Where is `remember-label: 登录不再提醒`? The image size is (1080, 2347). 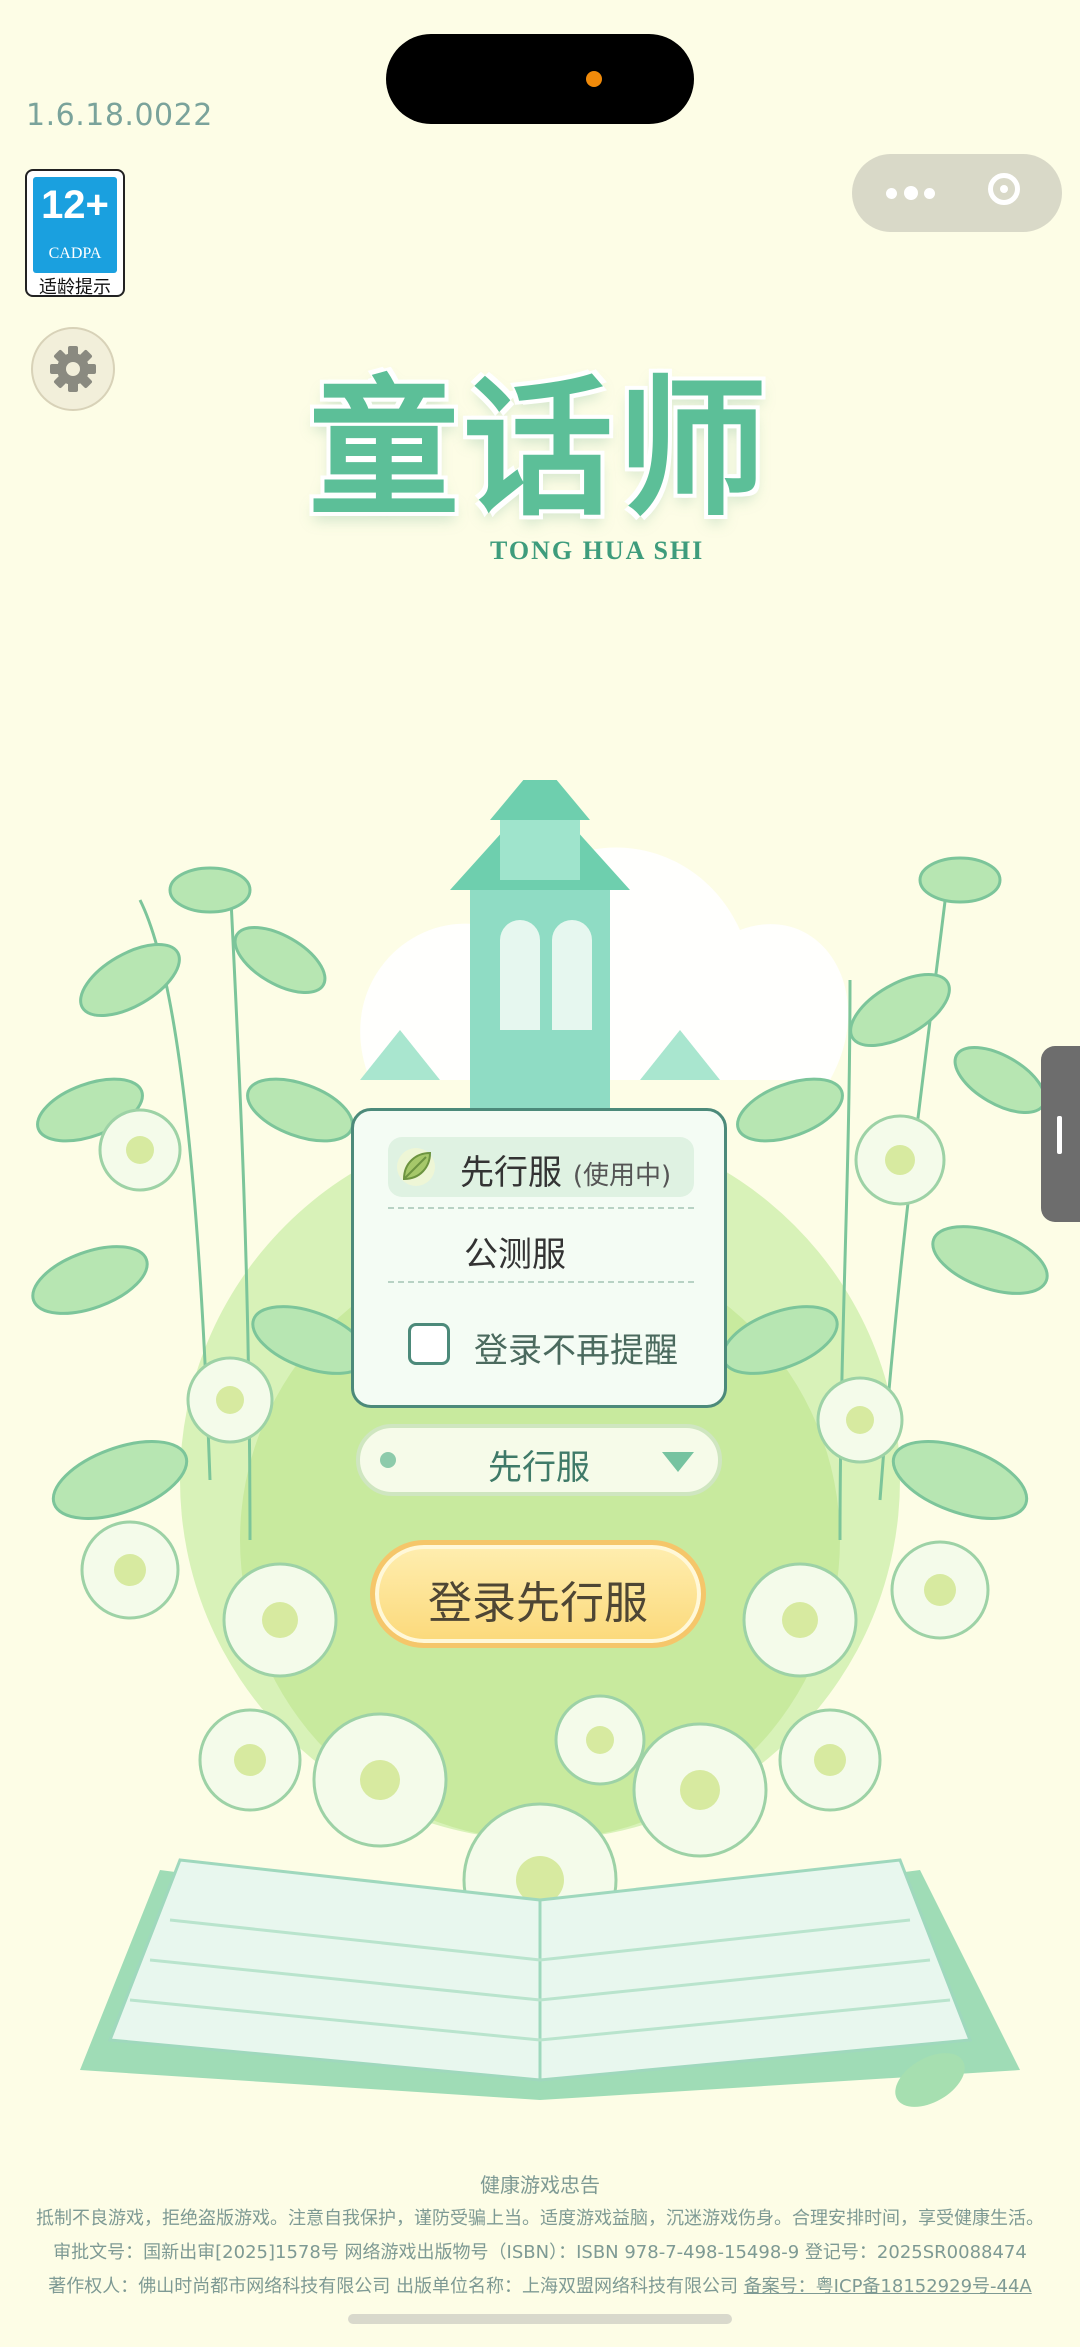 remember-label: 登录不再提醒 is located at coordinates (576, 1347).